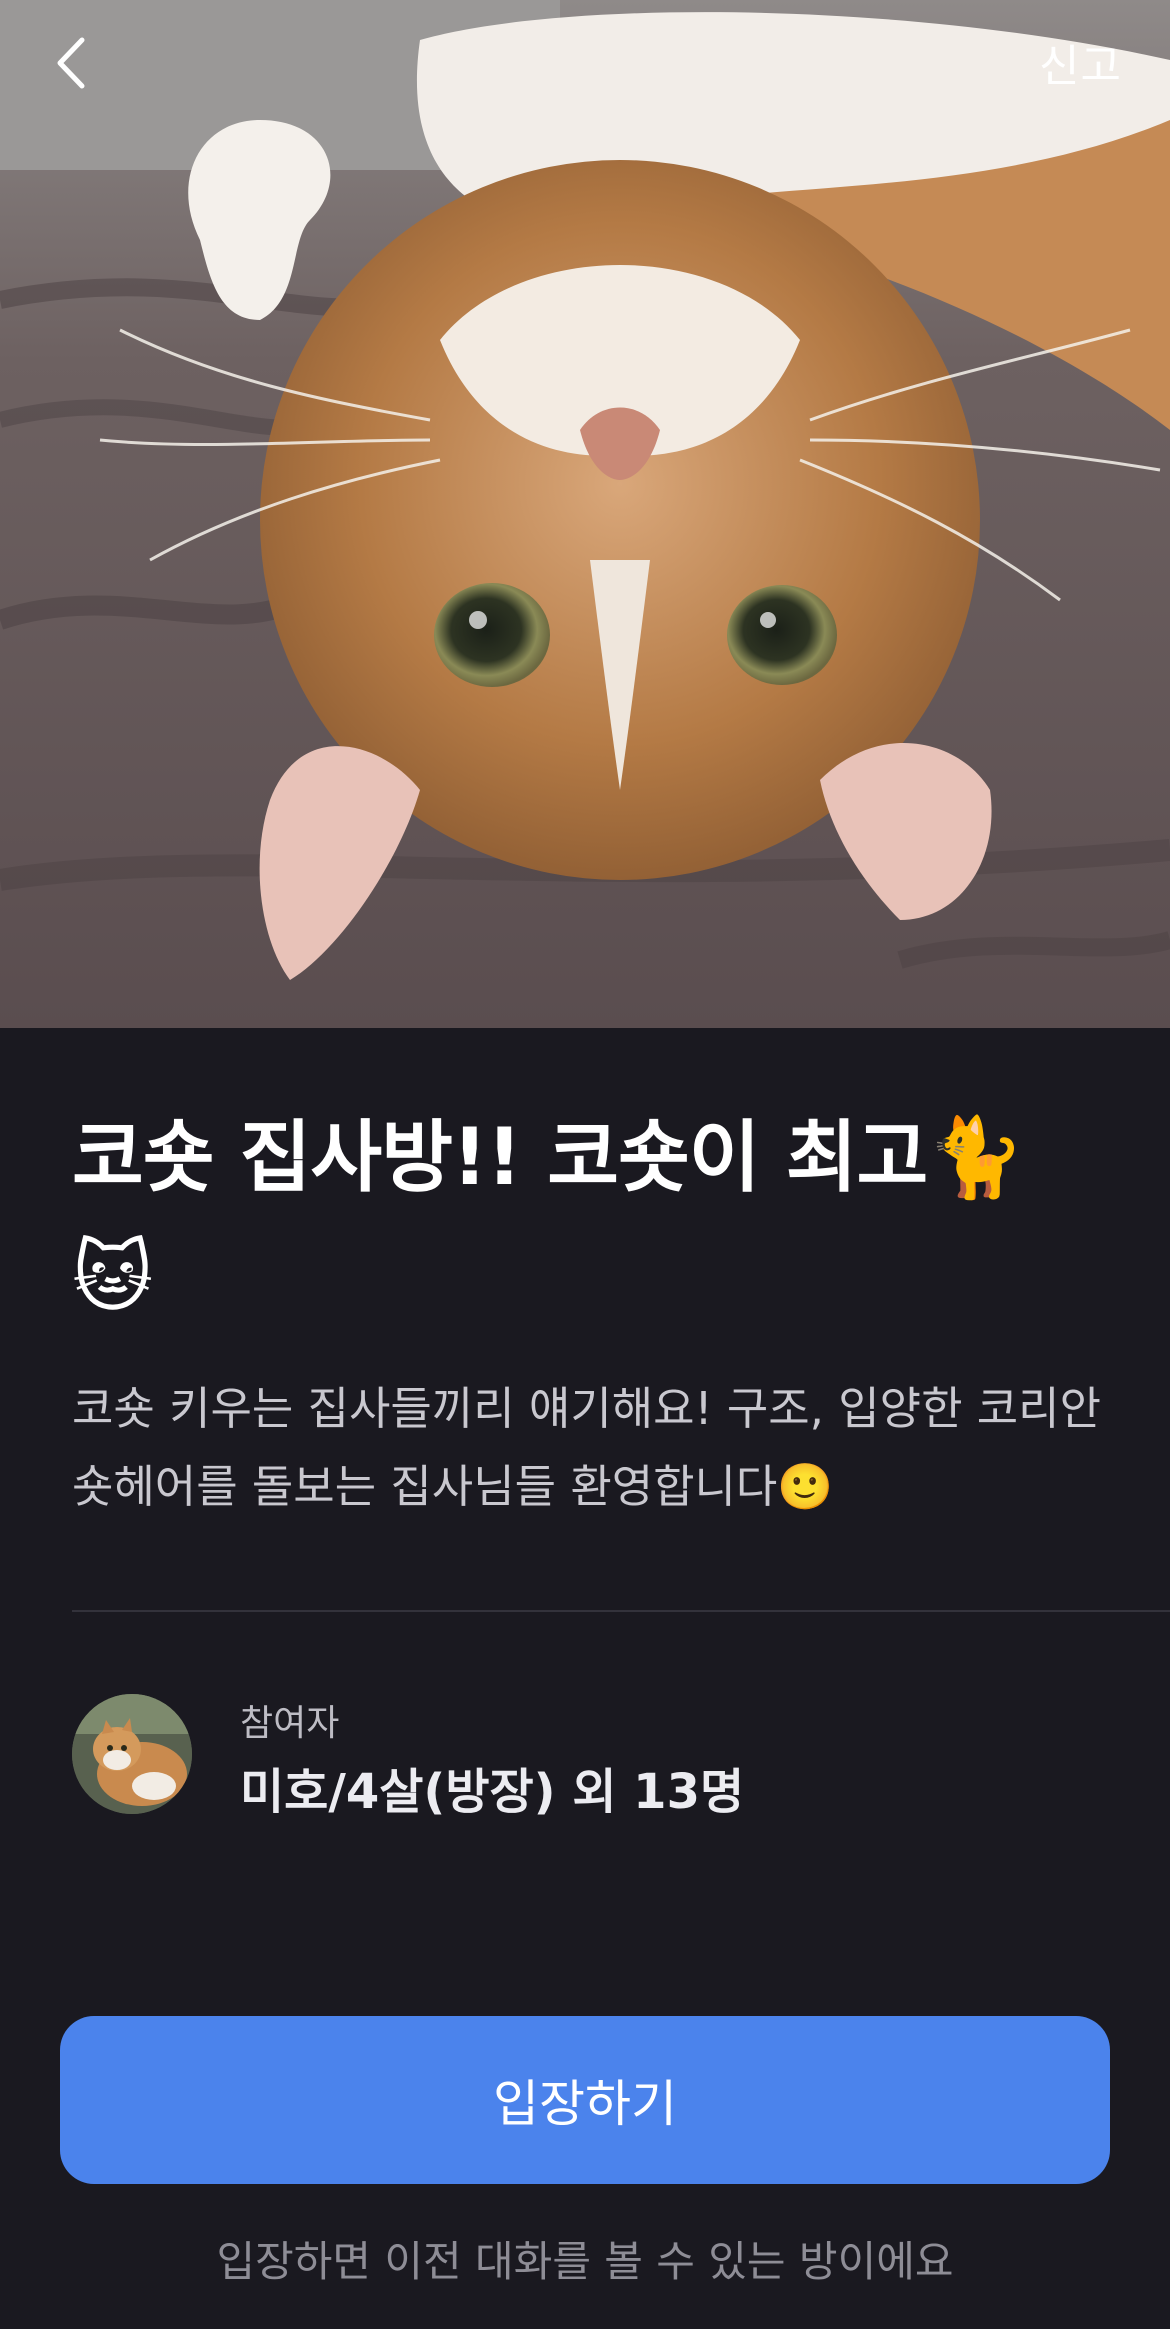 Image resolution: width=1170 pixels, height=2329 pixels. What do you see at coordinates (548, 1218) in the screenshot?
I see `room-title: 코숏 집사방!! 코숏이 최고🐈🐱` at bounding box center [548, 1218].